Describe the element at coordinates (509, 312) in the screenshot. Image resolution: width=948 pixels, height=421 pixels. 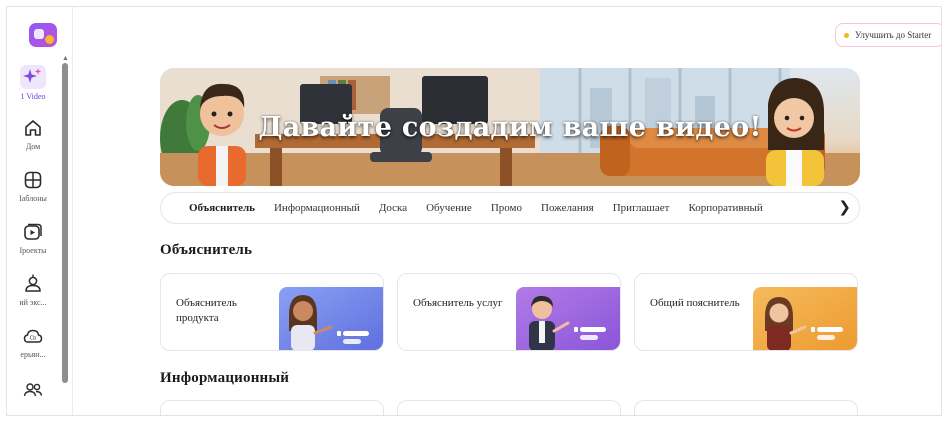
I see `template-card-service-explainer: Объяснитель услуг` at that location.